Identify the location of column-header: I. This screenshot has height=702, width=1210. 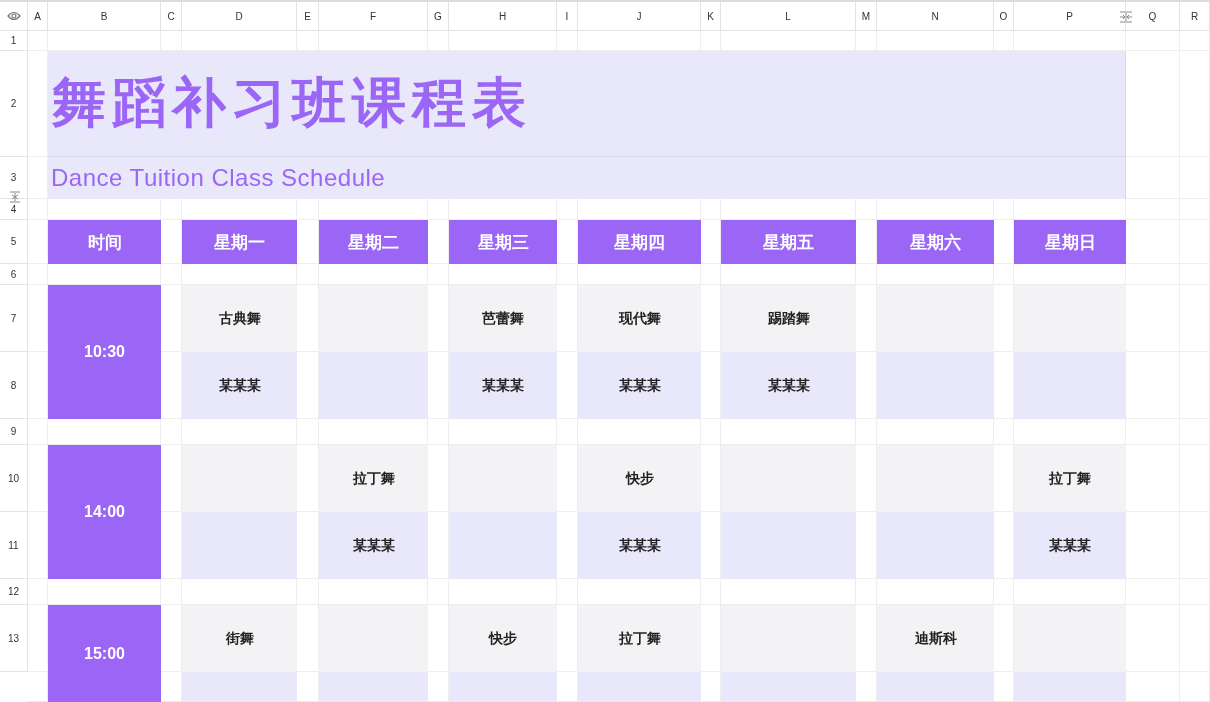
(567, 16).